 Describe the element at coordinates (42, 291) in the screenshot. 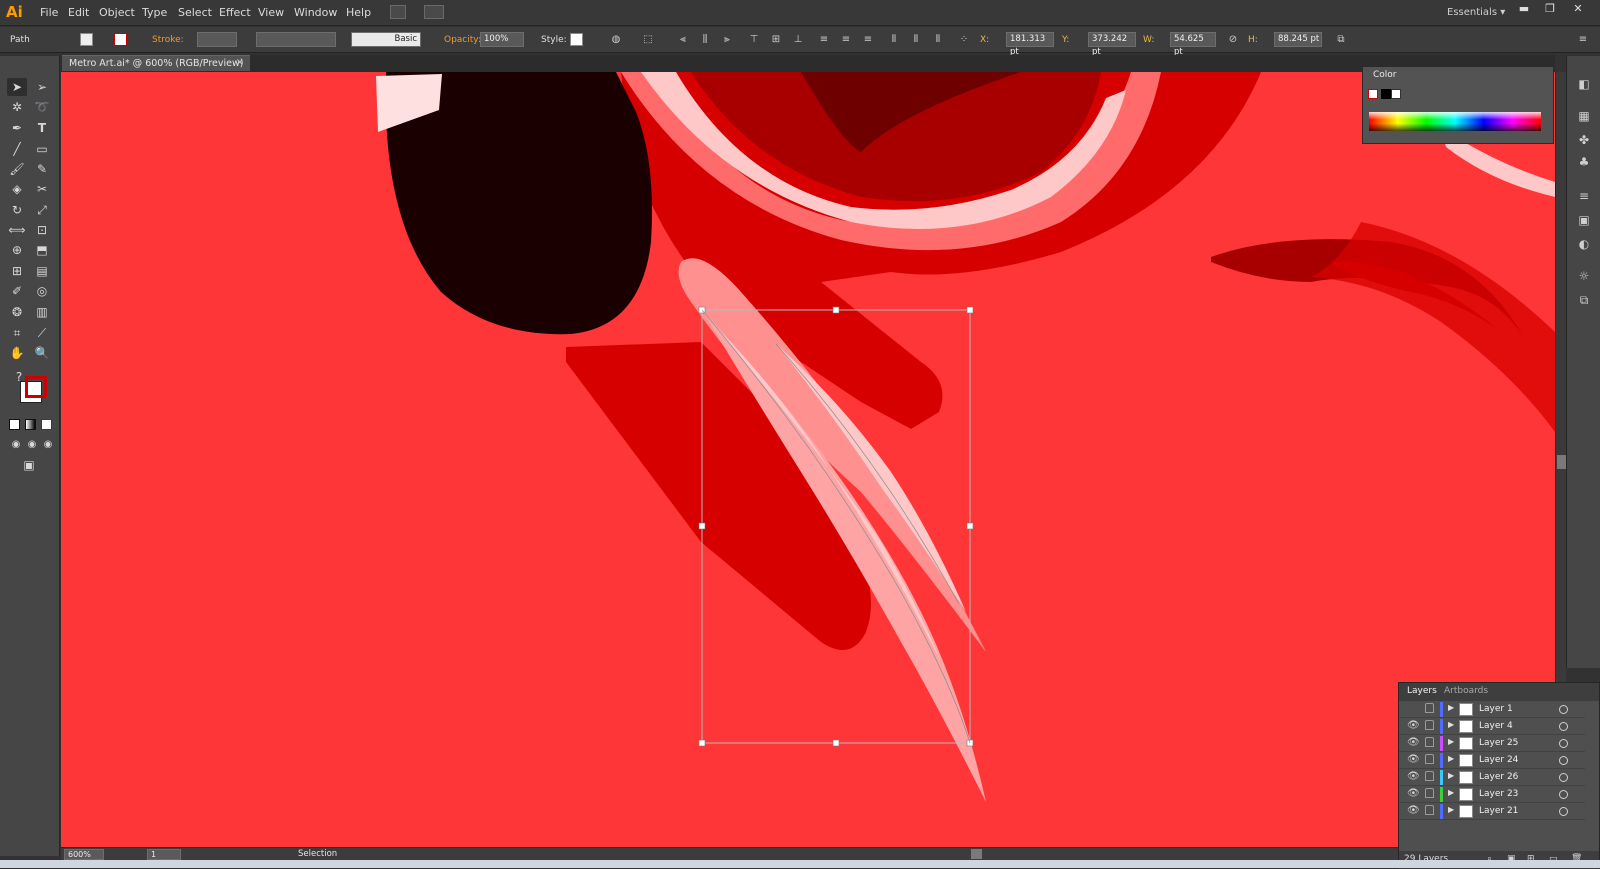

I see `blend-tool-icon: ◎` at that location.